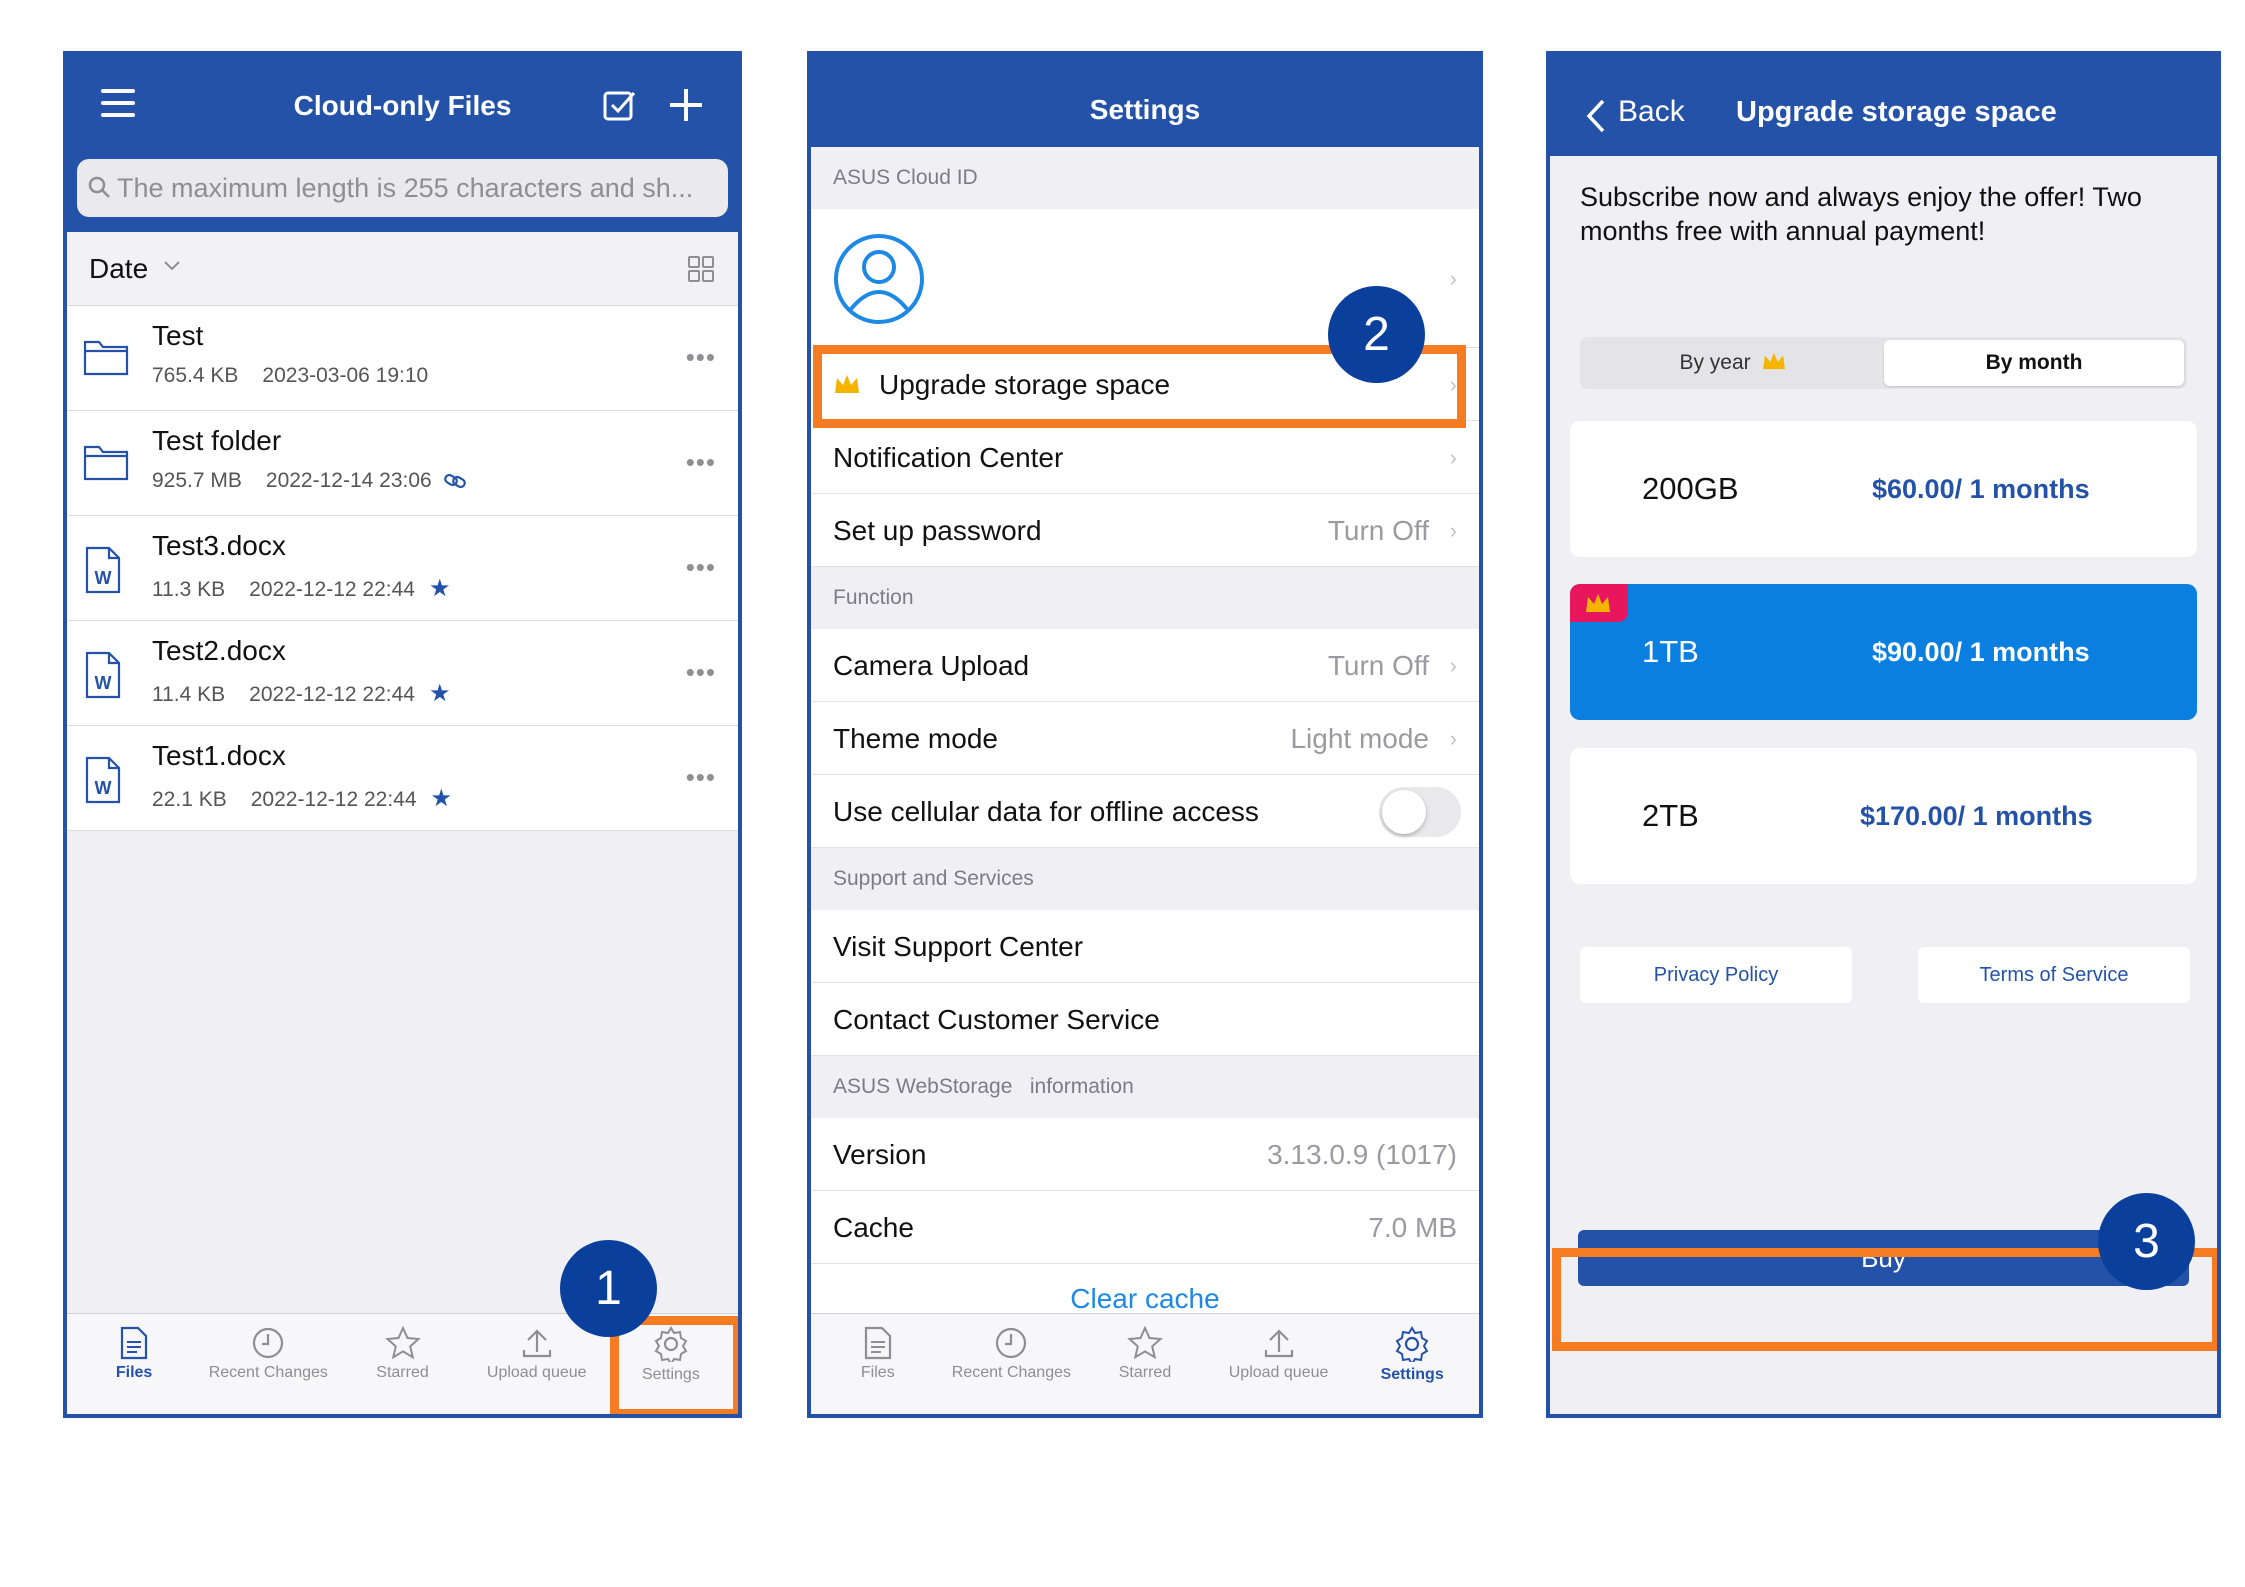 Image resolution: width=2245 pixels, height=1587 pixels. I want to click on grid-view-icon, so click(701, 269).